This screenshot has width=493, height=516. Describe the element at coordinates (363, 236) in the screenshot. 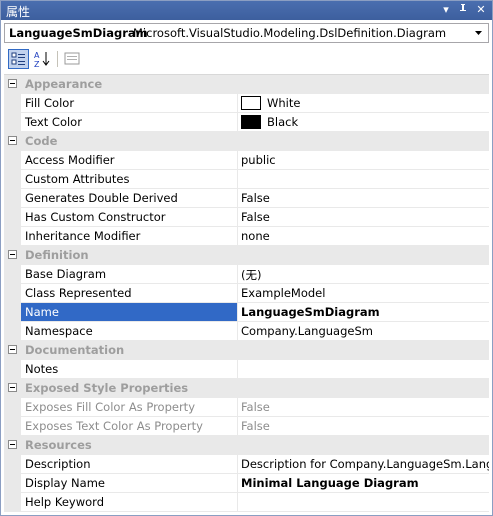

I see `property-value: none` at that location.